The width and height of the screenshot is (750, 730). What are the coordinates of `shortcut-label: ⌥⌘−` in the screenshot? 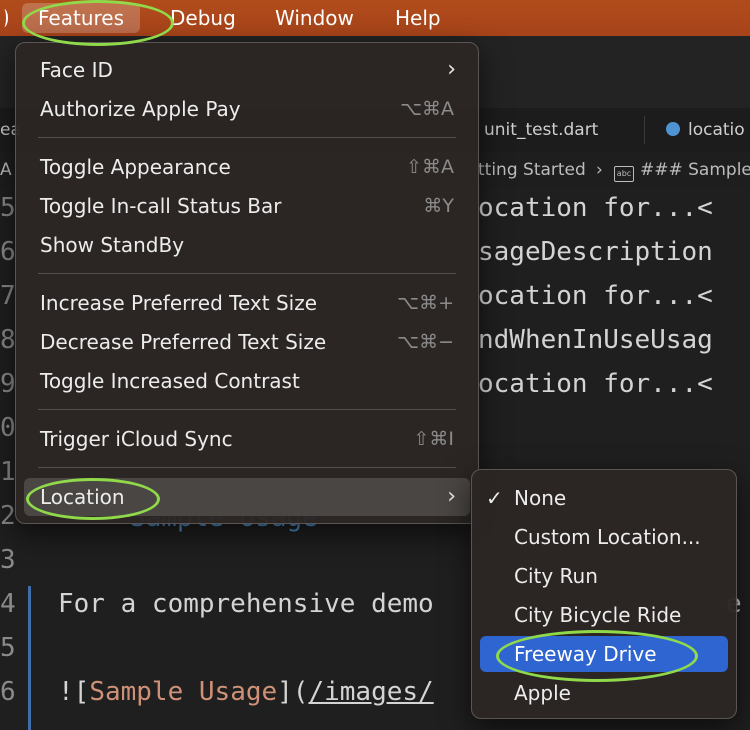 It's located at (425, 342).